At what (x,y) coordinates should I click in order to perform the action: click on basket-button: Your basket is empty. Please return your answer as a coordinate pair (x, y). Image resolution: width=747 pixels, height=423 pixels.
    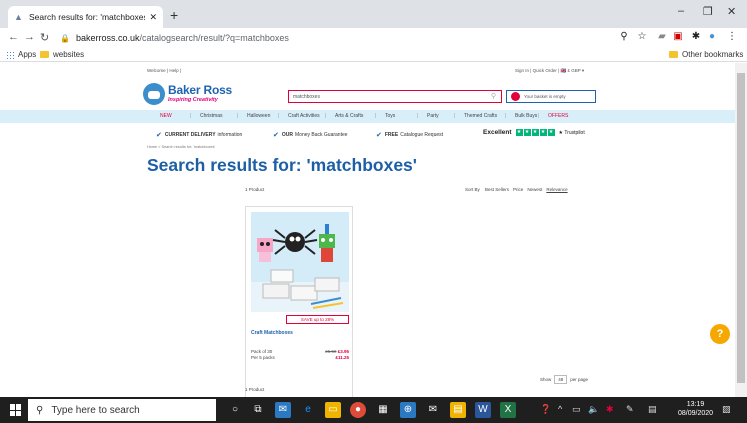
    Looking at the image, I should click on (551, 96).